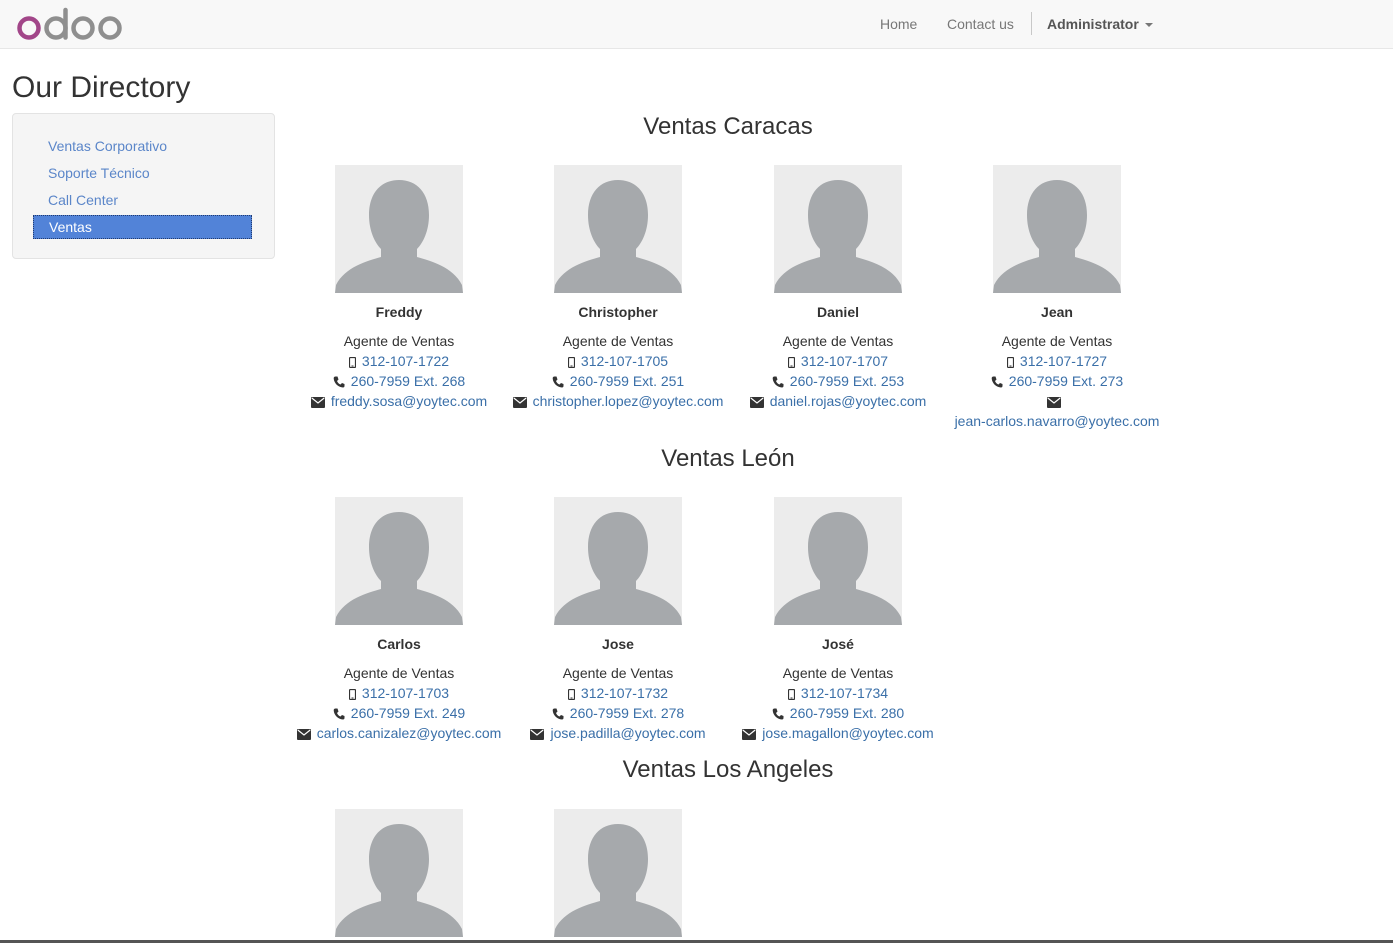  I want to click on email-link: jose.padilla@yoytec.com, so click(627, 733).